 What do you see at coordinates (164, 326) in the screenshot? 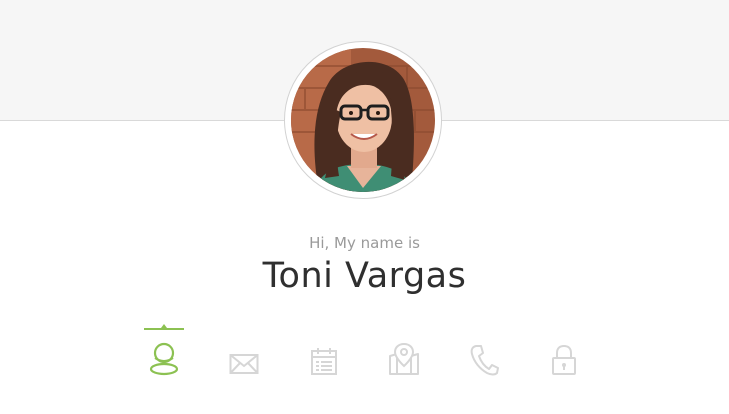
I see `active-tab-arrow` at bounding box center [164, 326].